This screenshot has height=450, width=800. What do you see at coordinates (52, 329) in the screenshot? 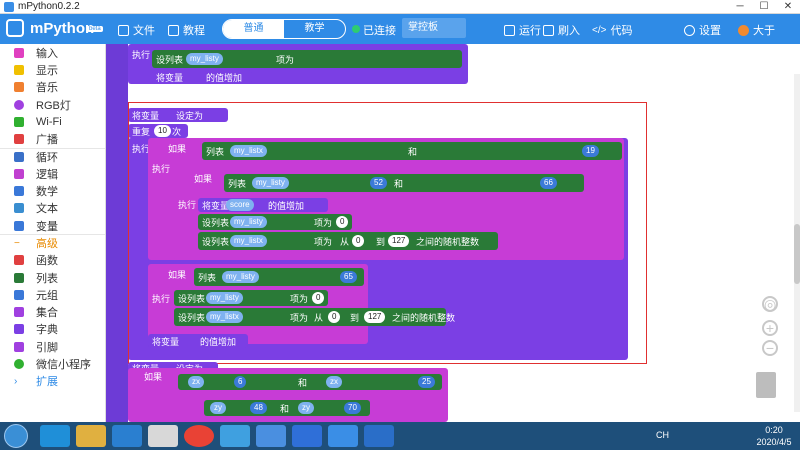
I see `category-dict: 字典` at bounding box center [52, 329].